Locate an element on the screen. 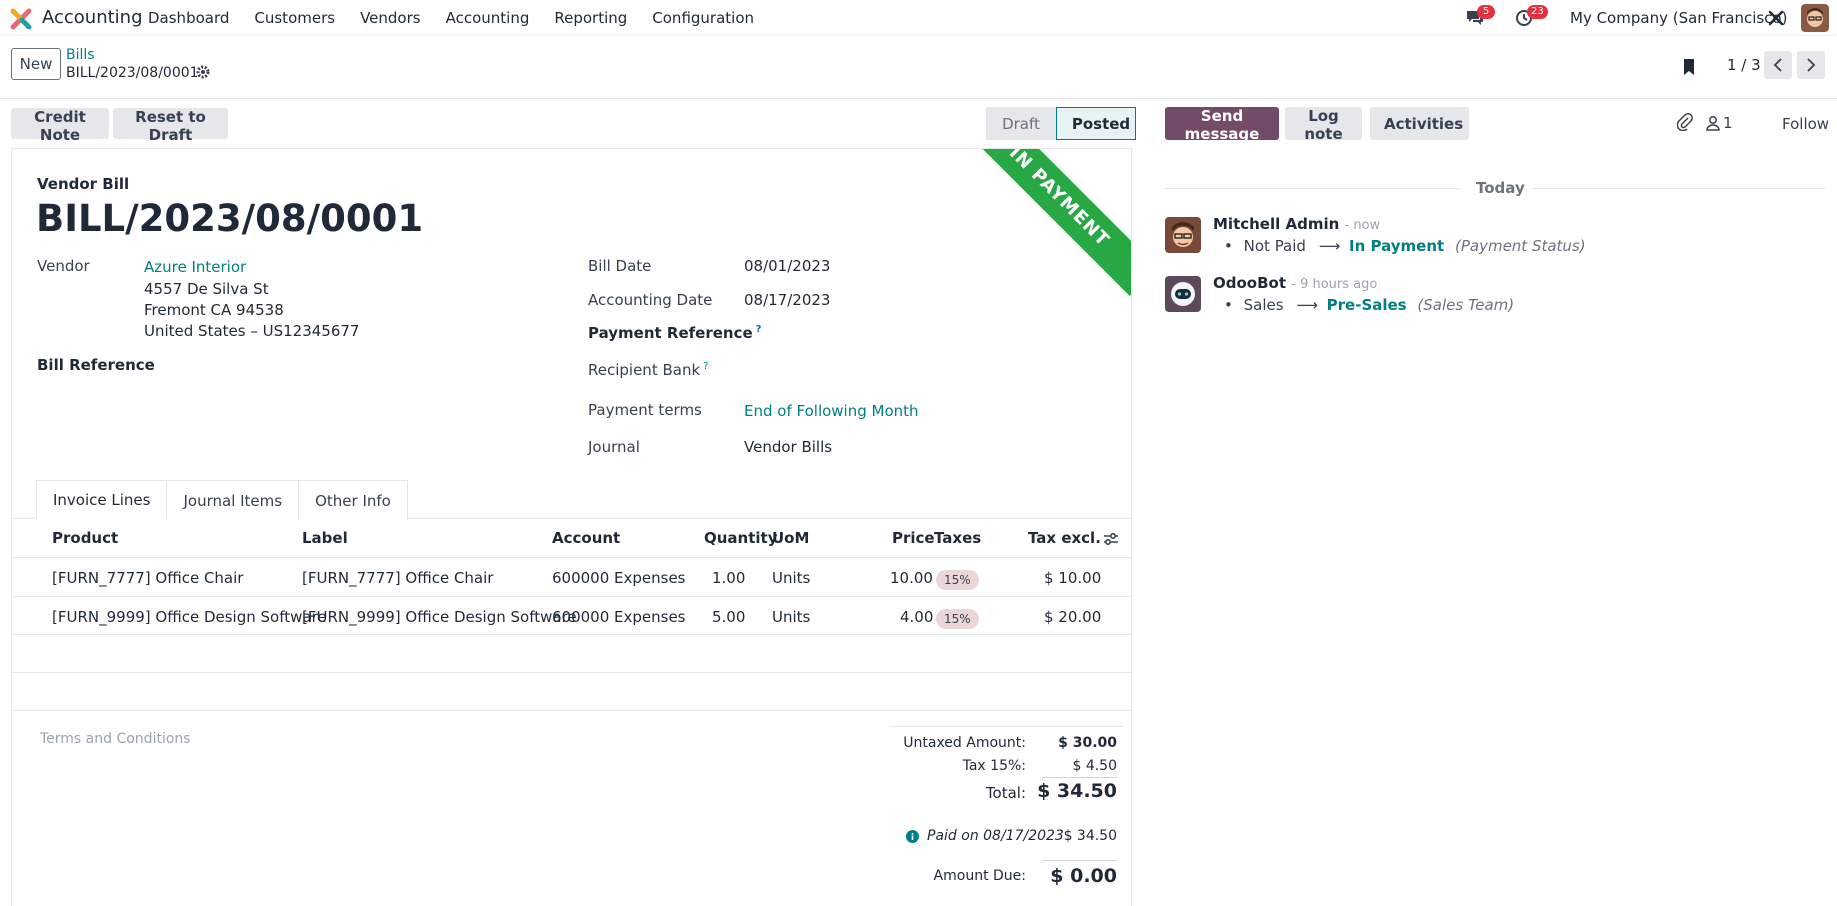  accounting-date-value: 08/17/2023 is located at coordinates (787, 300).